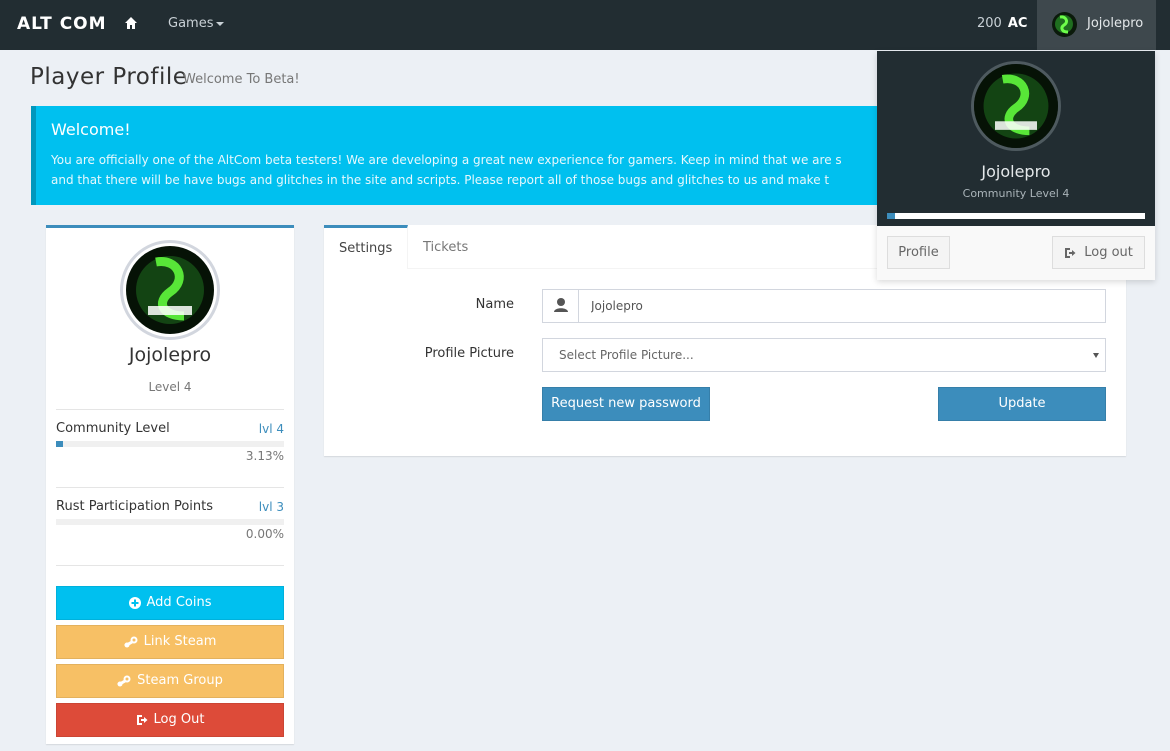  I want to click on dropdown-level: Community Level 4, so click(1016, 193).